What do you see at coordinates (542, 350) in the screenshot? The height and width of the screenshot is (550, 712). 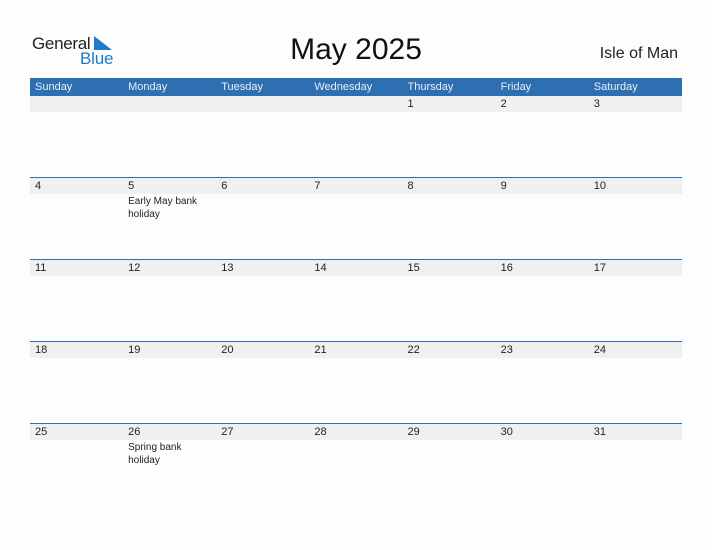 I see `day-cell: 23` at bounding box center [542, 350].